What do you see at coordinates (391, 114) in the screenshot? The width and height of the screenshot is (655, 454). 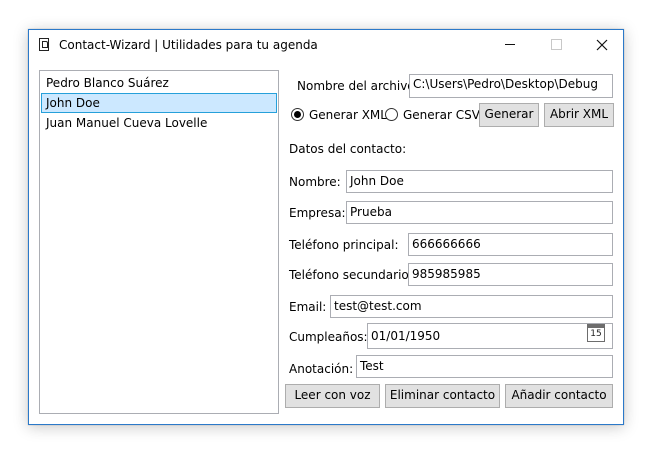 I see `csv-radio` at bounding box center [391, 114].